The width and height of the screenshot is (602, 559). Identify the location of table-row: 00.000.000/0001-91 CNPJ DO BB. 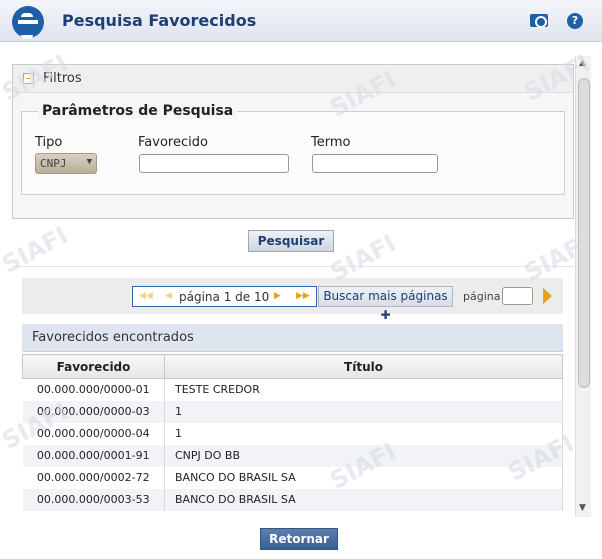
(292, 455).